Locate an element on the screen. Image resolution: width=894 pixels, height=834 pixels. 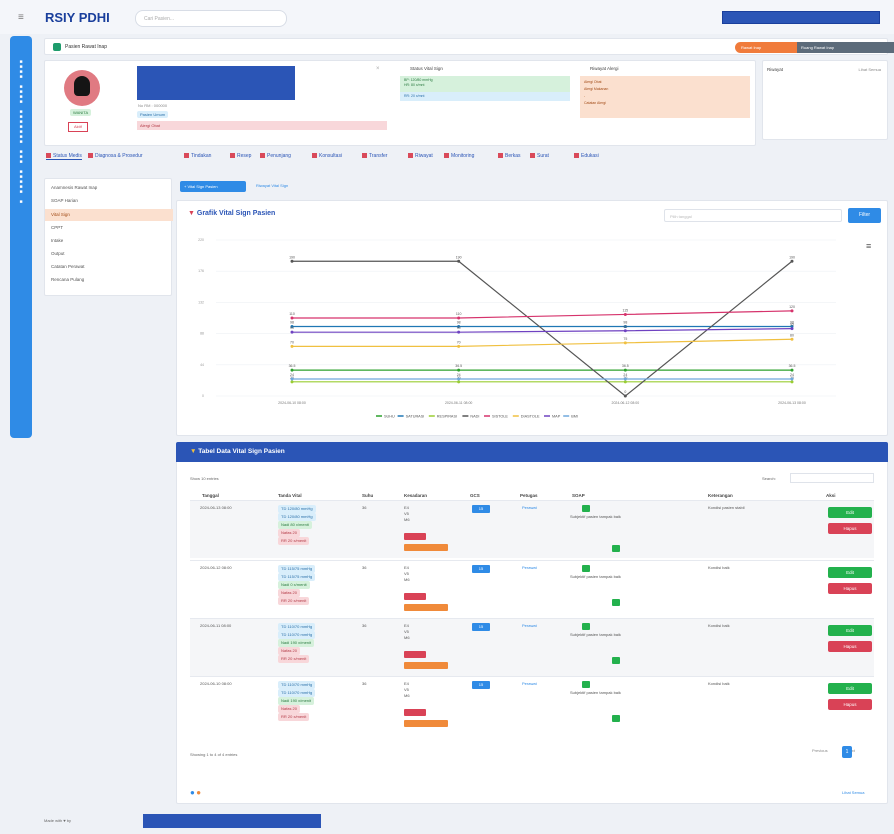
legend-item: SATURASI is located at coordinates (415, 417).